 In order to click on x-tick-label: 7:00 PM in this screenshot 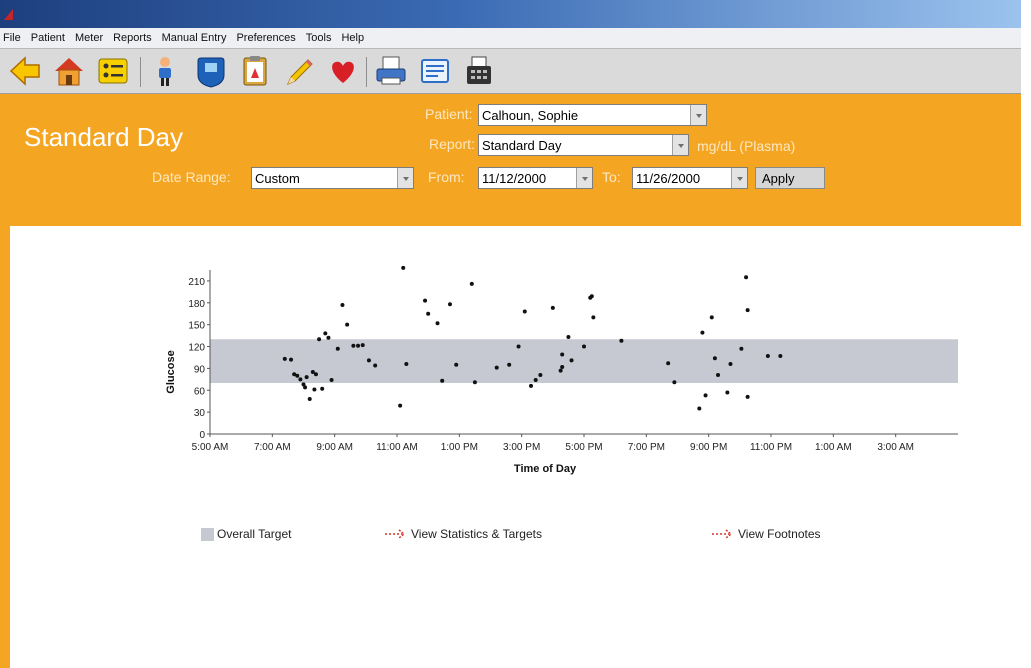, I will do `click(646, 447)`.